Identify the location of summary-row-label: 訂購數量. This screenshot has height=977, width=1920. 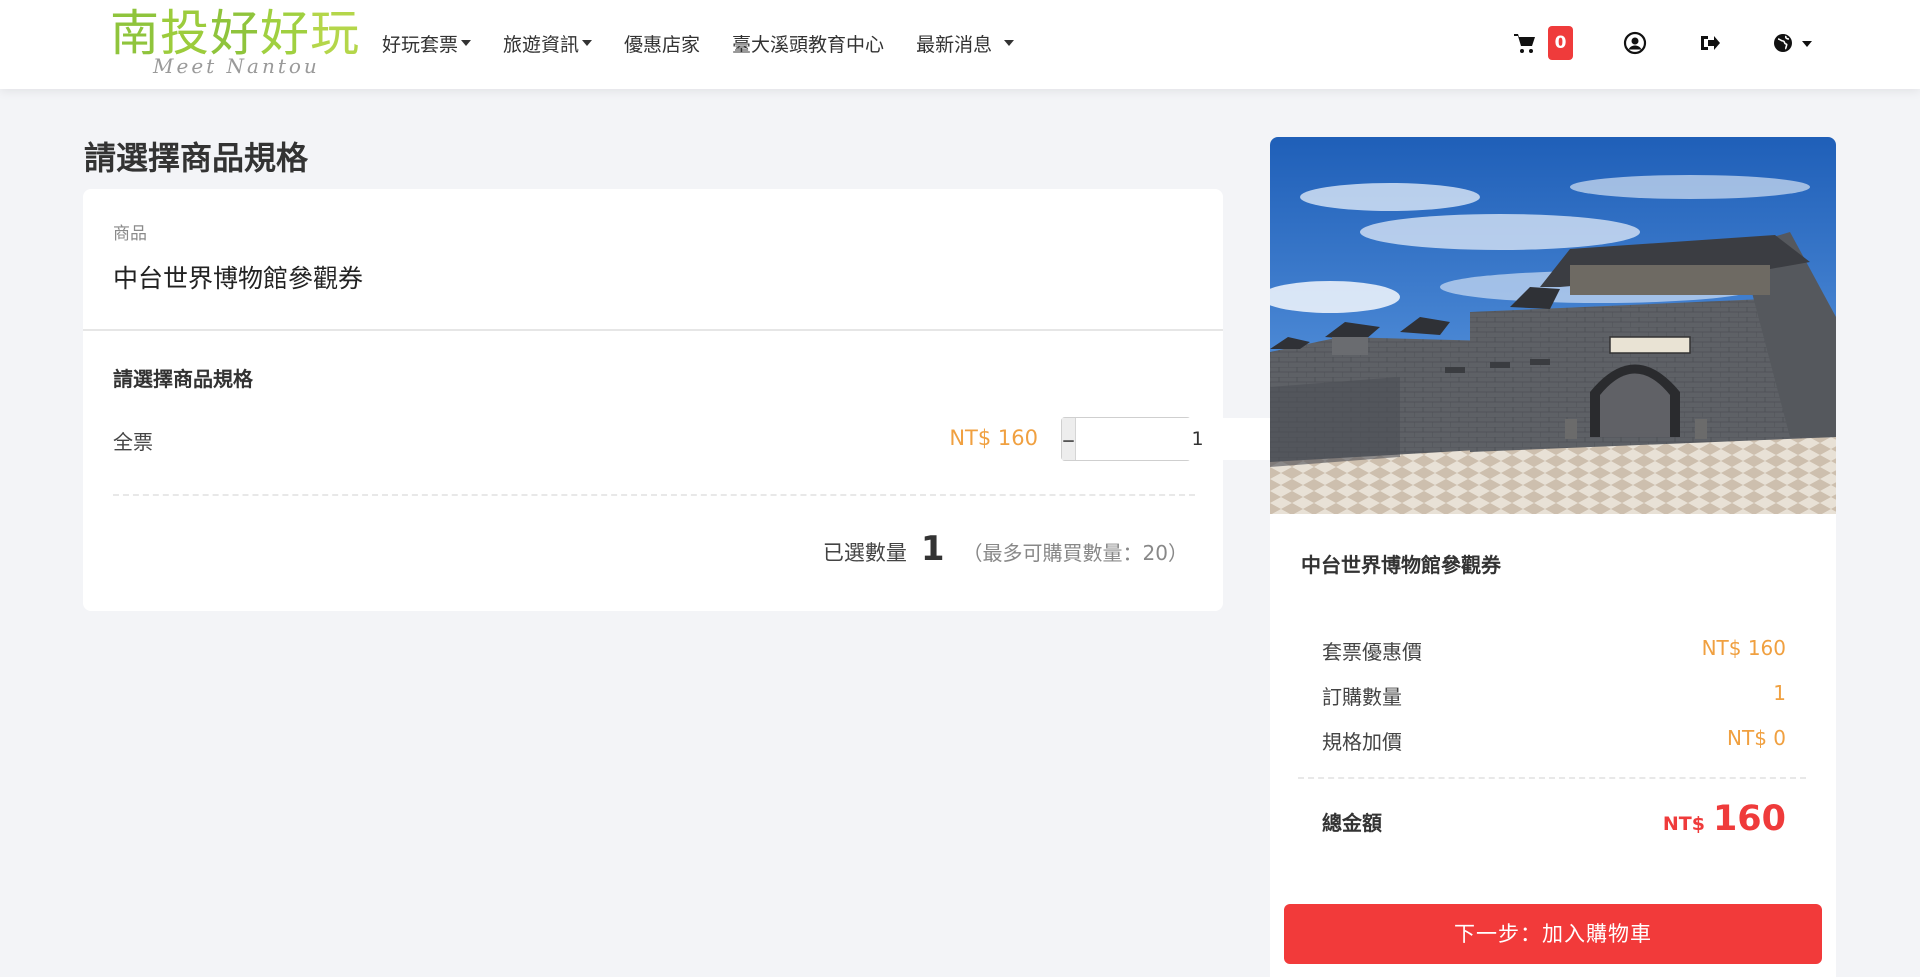
(1362, 697).